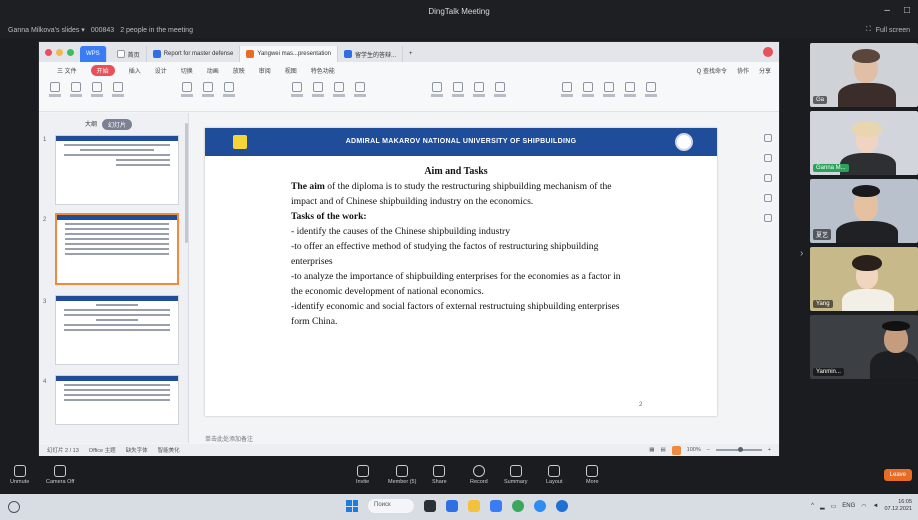 The width and height of the screenshot is (918, 520). I want to click on tab-outline: 大纲, so click(91, 124).